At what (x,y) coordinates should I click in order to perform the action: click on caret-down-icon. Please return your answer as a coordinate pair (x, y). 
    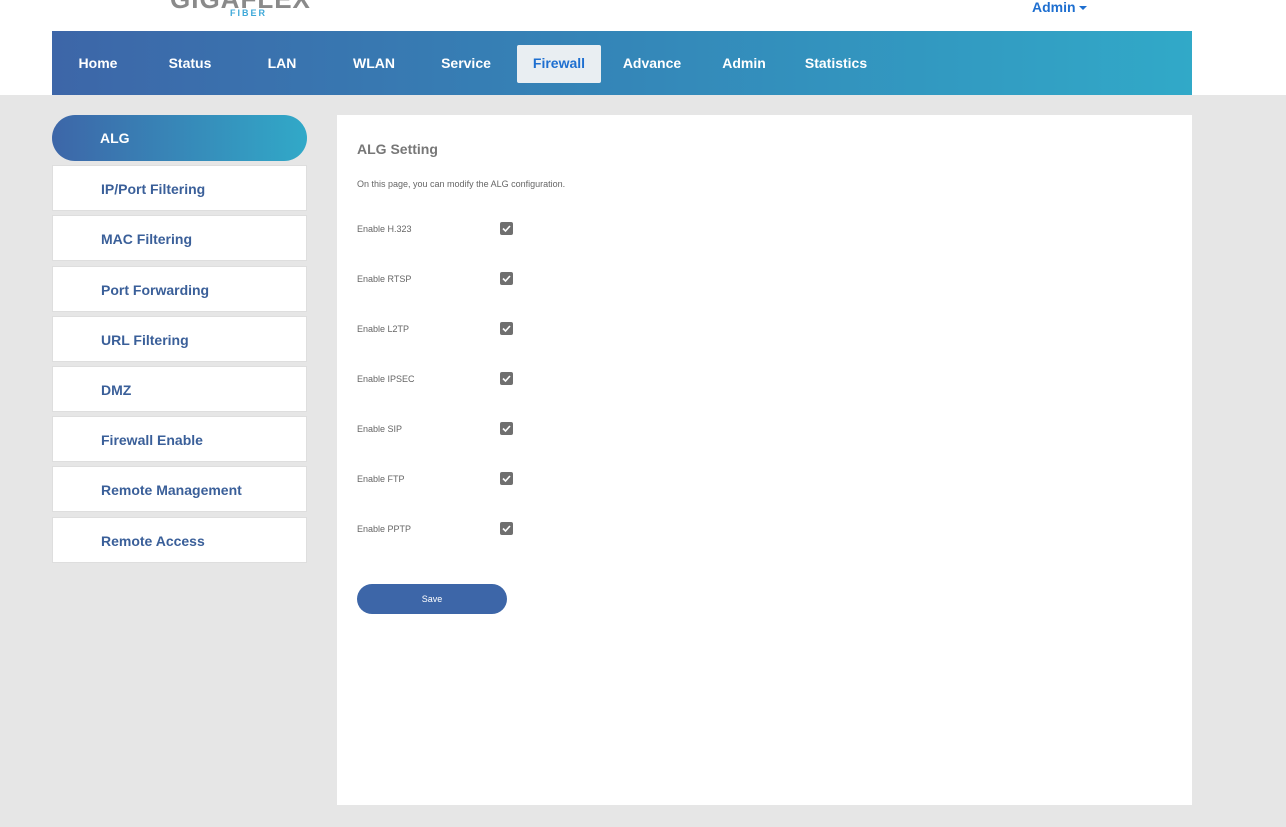
    Looking at the image, I should click on (1082, 8).